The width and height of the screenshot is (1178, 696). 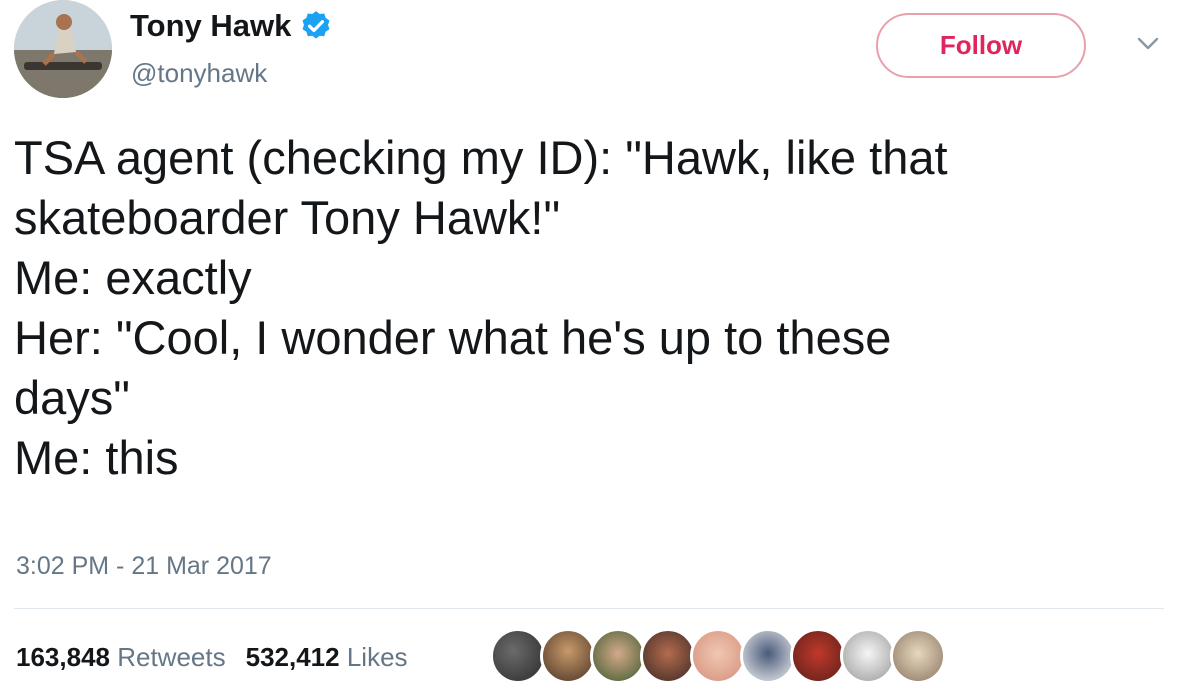 I want to click on retweets-stat: 163,848 Retweets, so click(x=121, y=657).